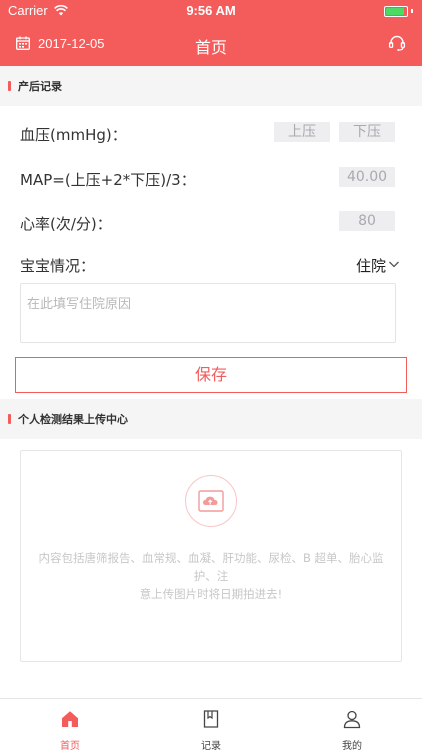  Describe the element at coordinates (66, 224) in the screenshot. I see `heart-rate-label: 心率(次/分)：` at that location.